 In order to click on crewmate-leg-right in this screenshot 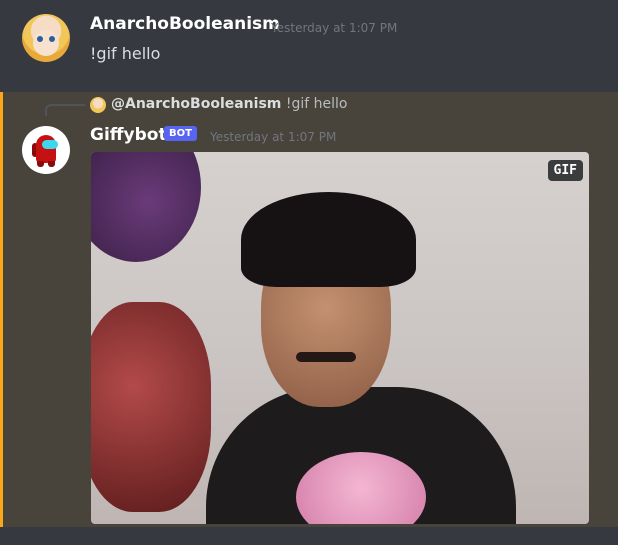, I will do `click(51, 164)`.